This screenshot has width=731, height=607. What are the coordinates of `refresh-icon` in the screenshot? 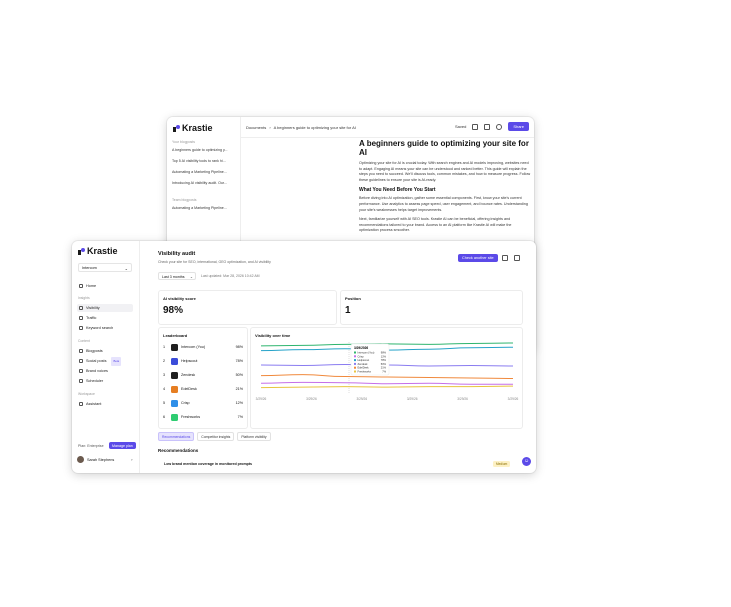 It's located at (505, 258).